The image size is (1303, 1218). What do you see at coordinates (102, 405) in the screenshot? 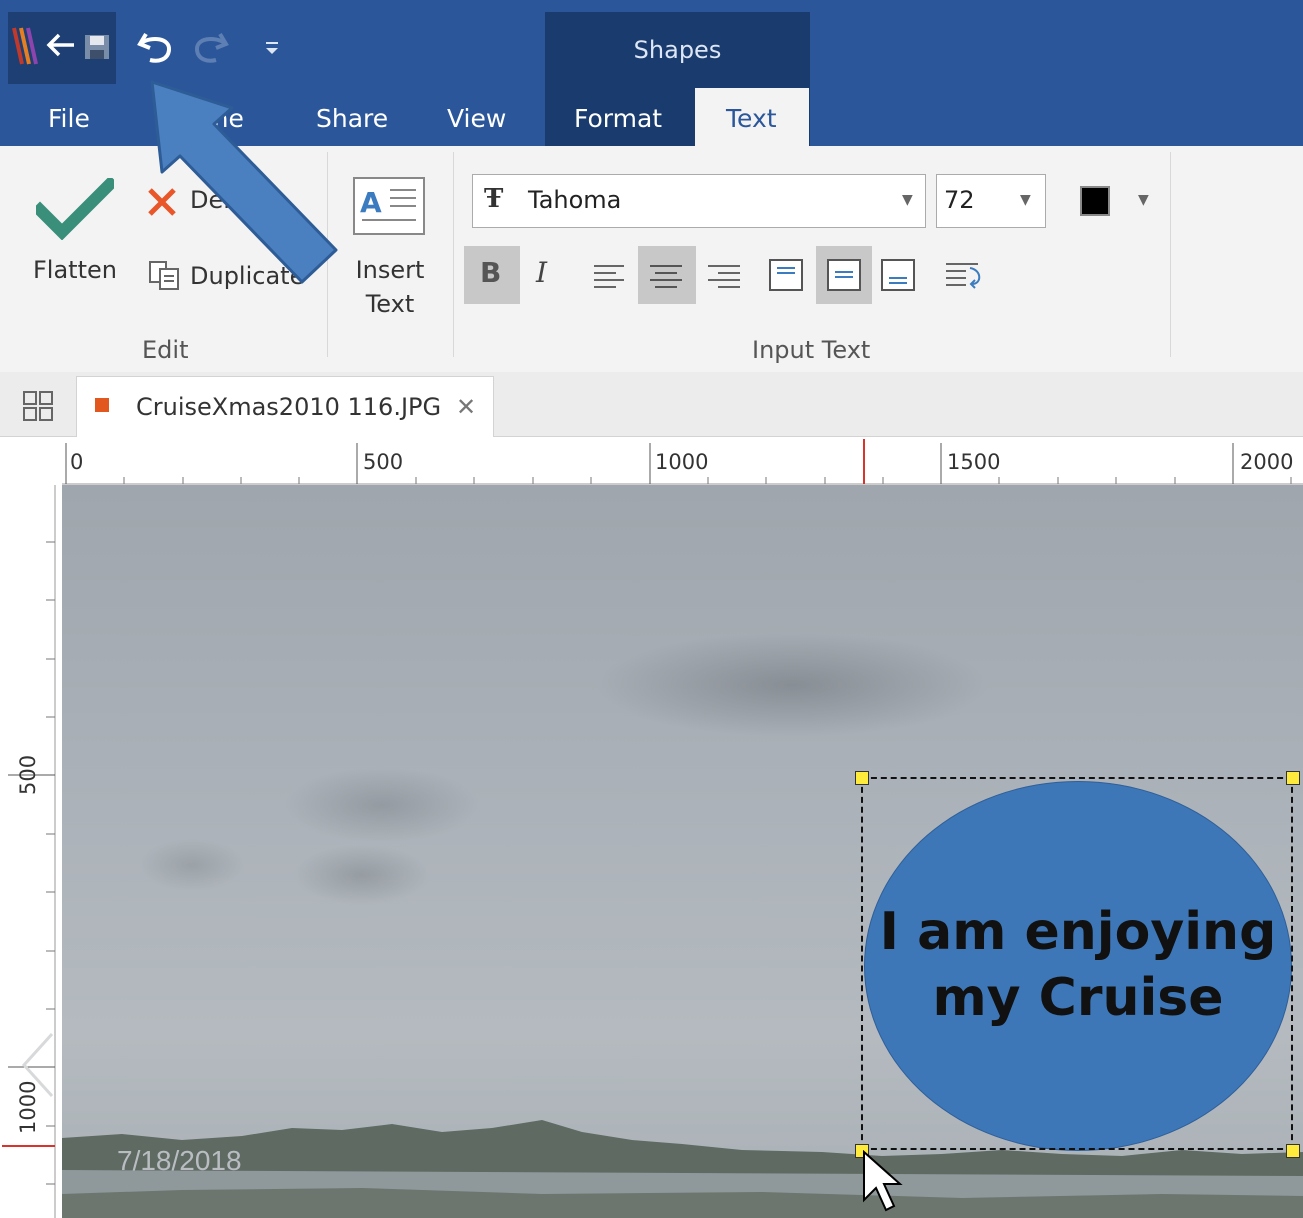
I see `document-marker-icon` at bounding box center [102, 405].